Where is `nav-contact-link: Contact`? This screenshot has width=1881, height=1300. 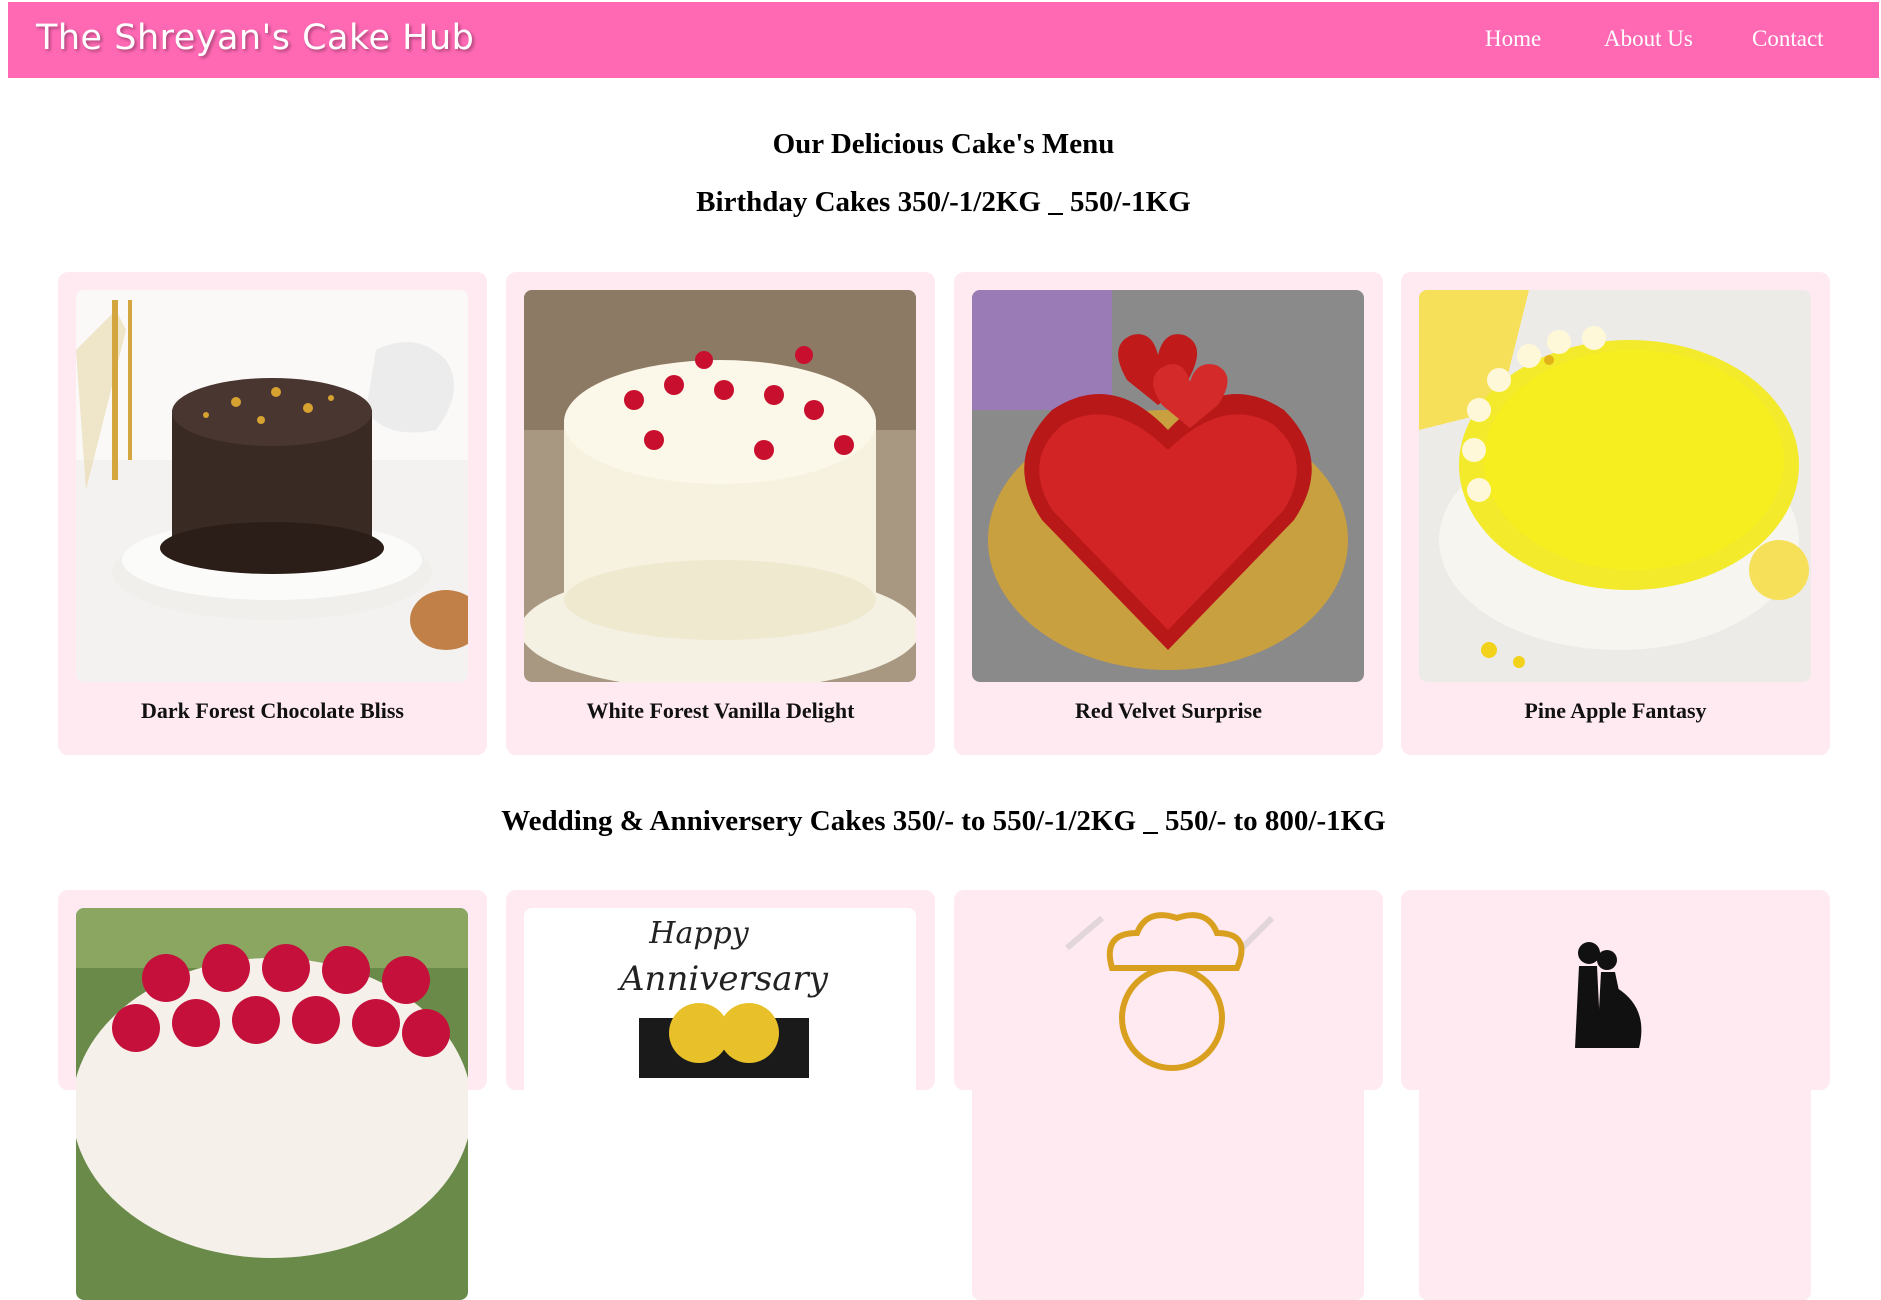
nav-contact-link: Contact is located at coordinates (1788, 39).